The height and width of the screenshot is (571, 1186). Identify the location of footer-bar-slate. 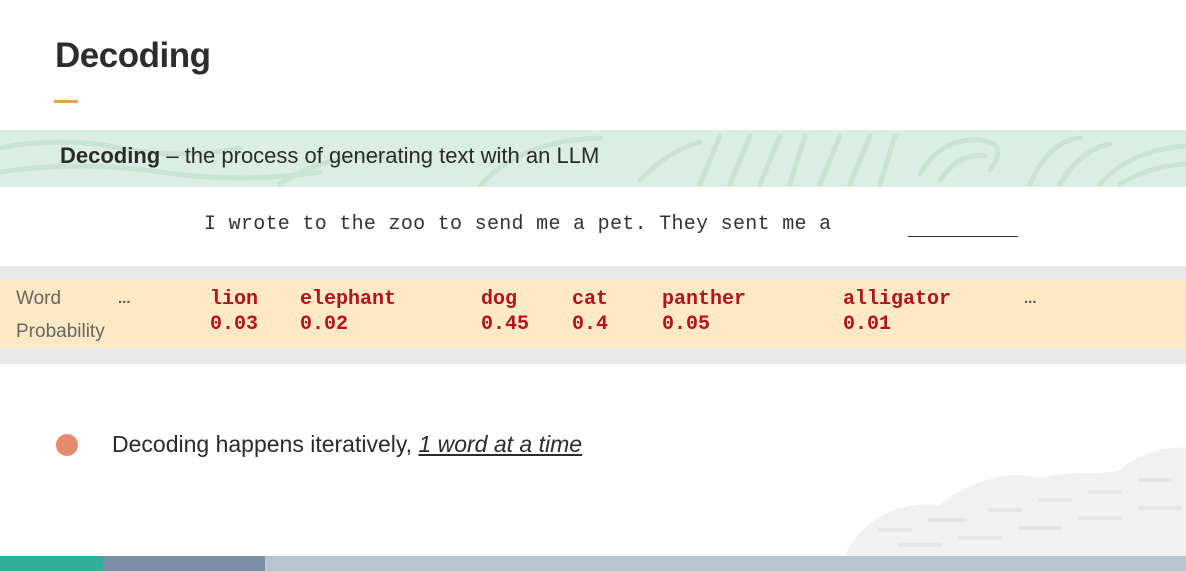
(184, 563).